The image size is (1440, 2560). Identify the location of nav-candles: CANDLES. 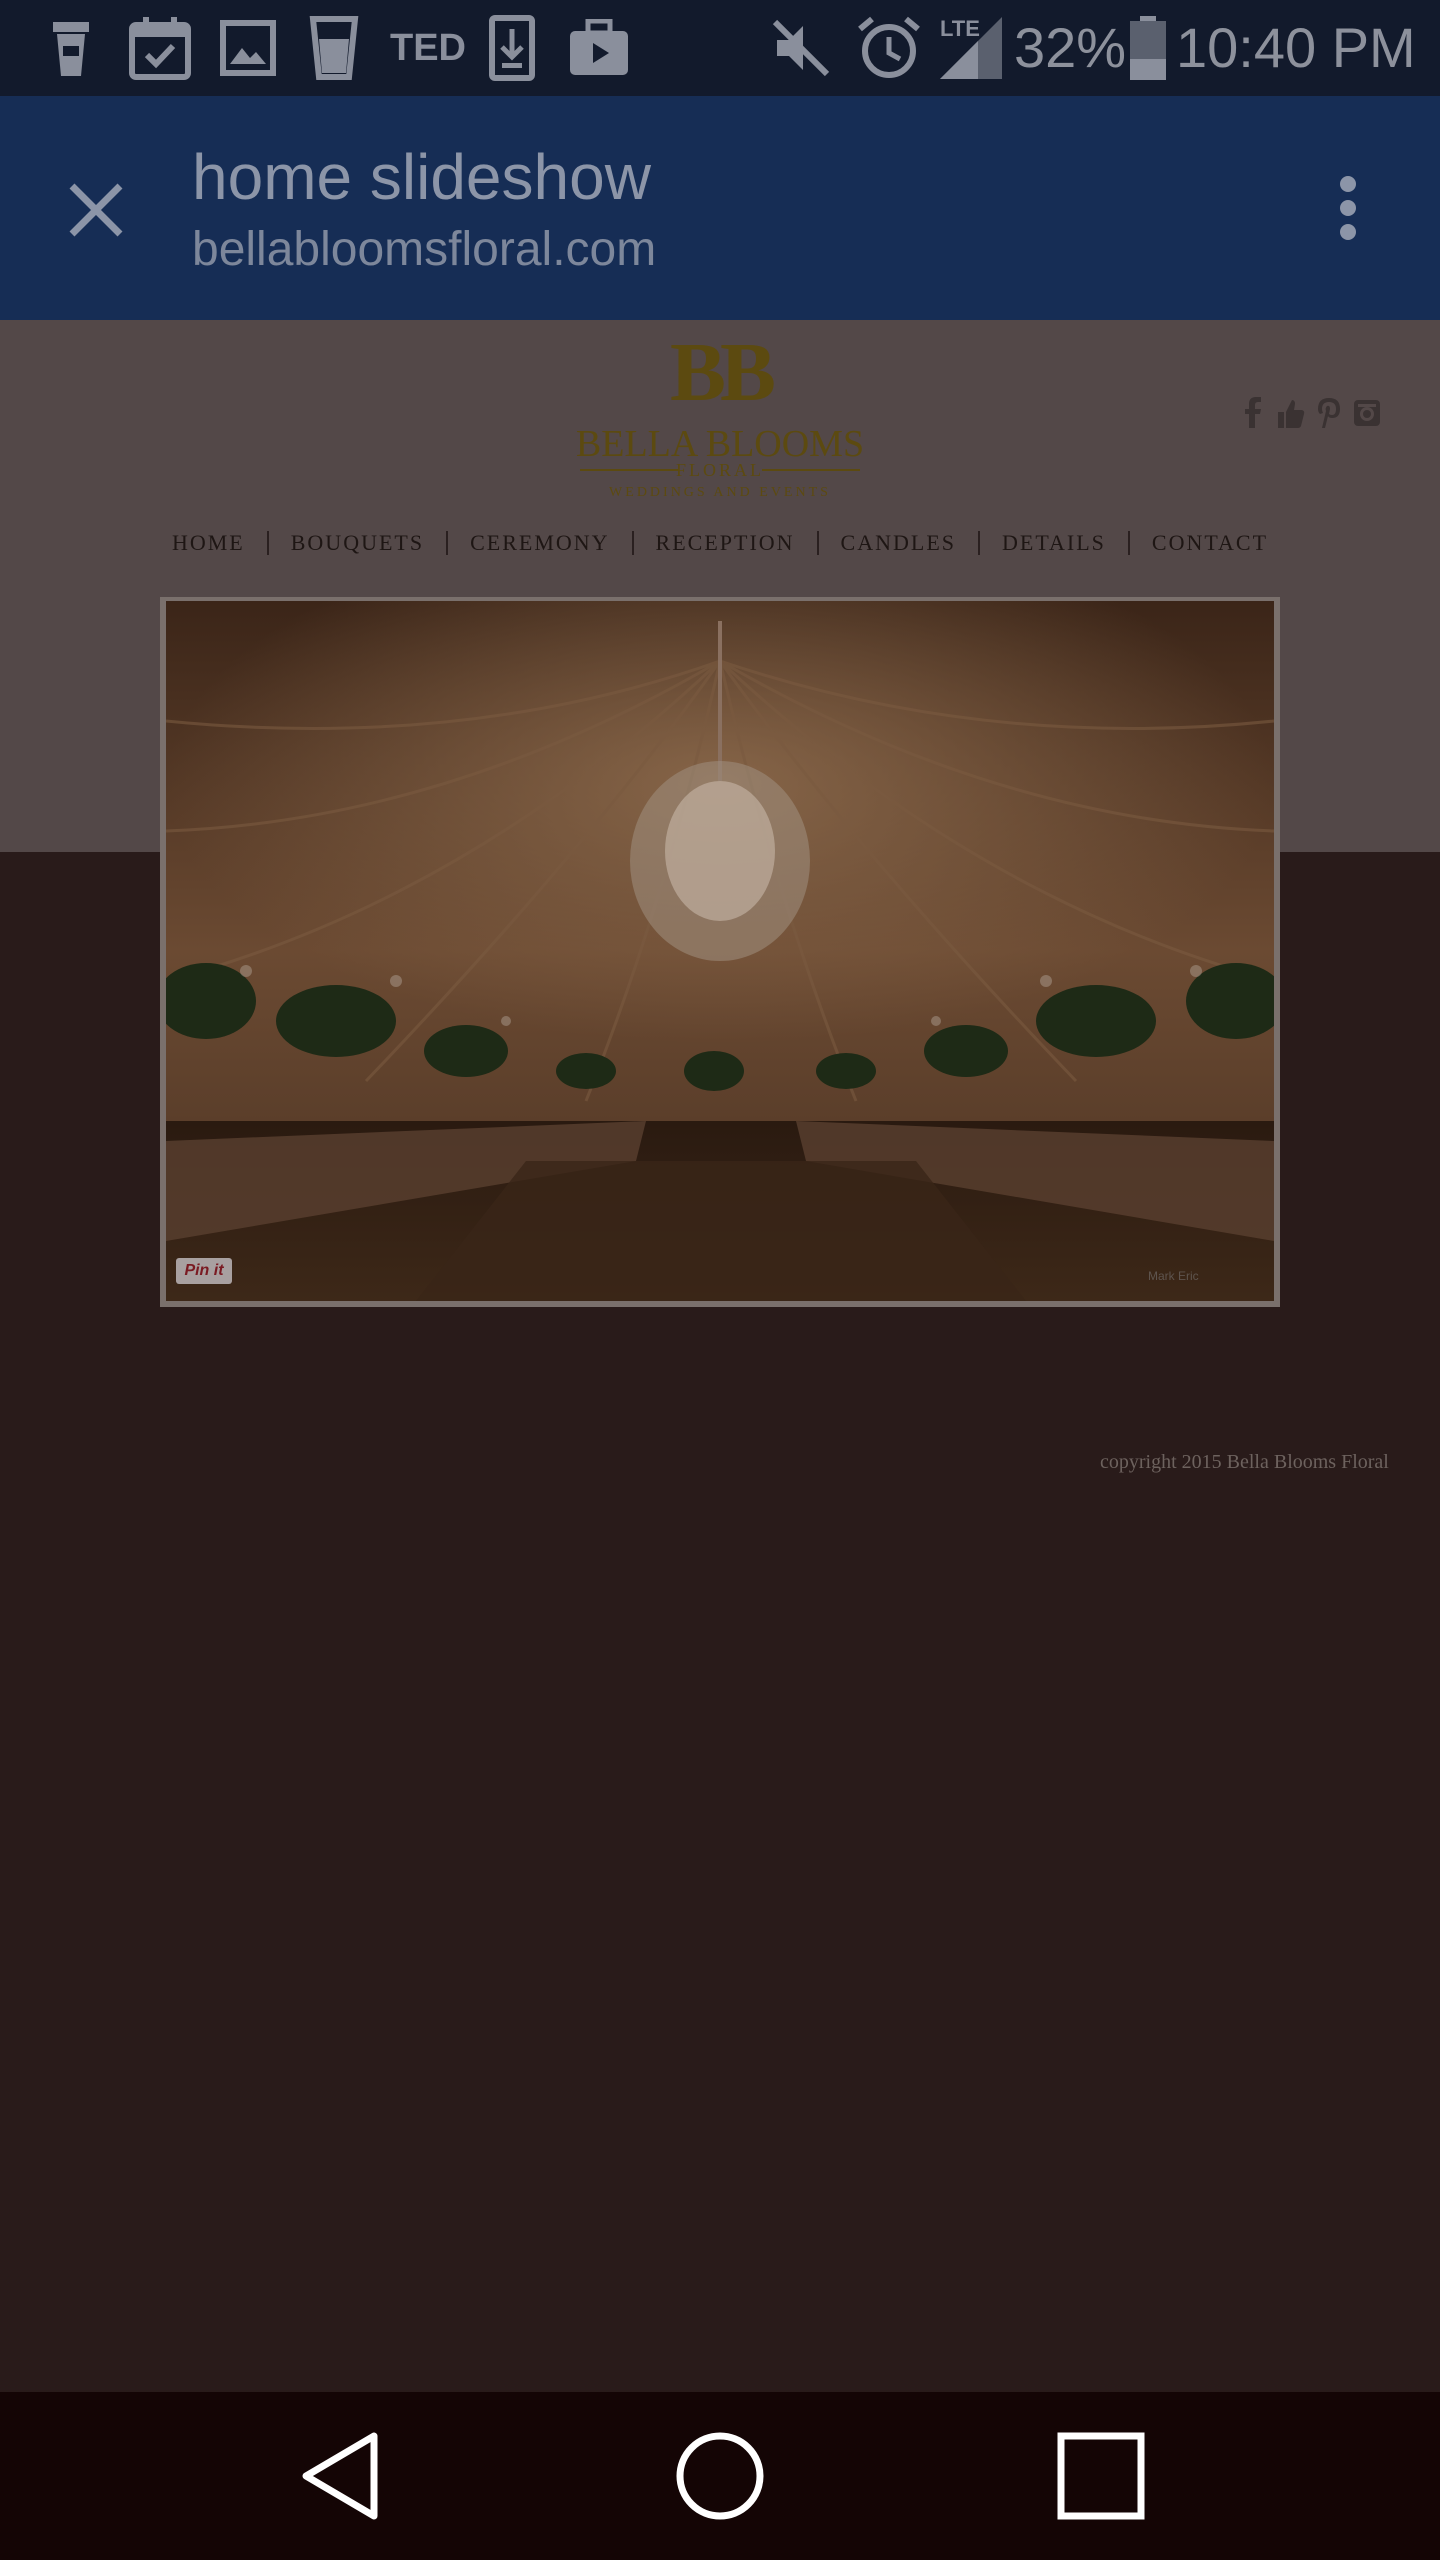
(898, 543).